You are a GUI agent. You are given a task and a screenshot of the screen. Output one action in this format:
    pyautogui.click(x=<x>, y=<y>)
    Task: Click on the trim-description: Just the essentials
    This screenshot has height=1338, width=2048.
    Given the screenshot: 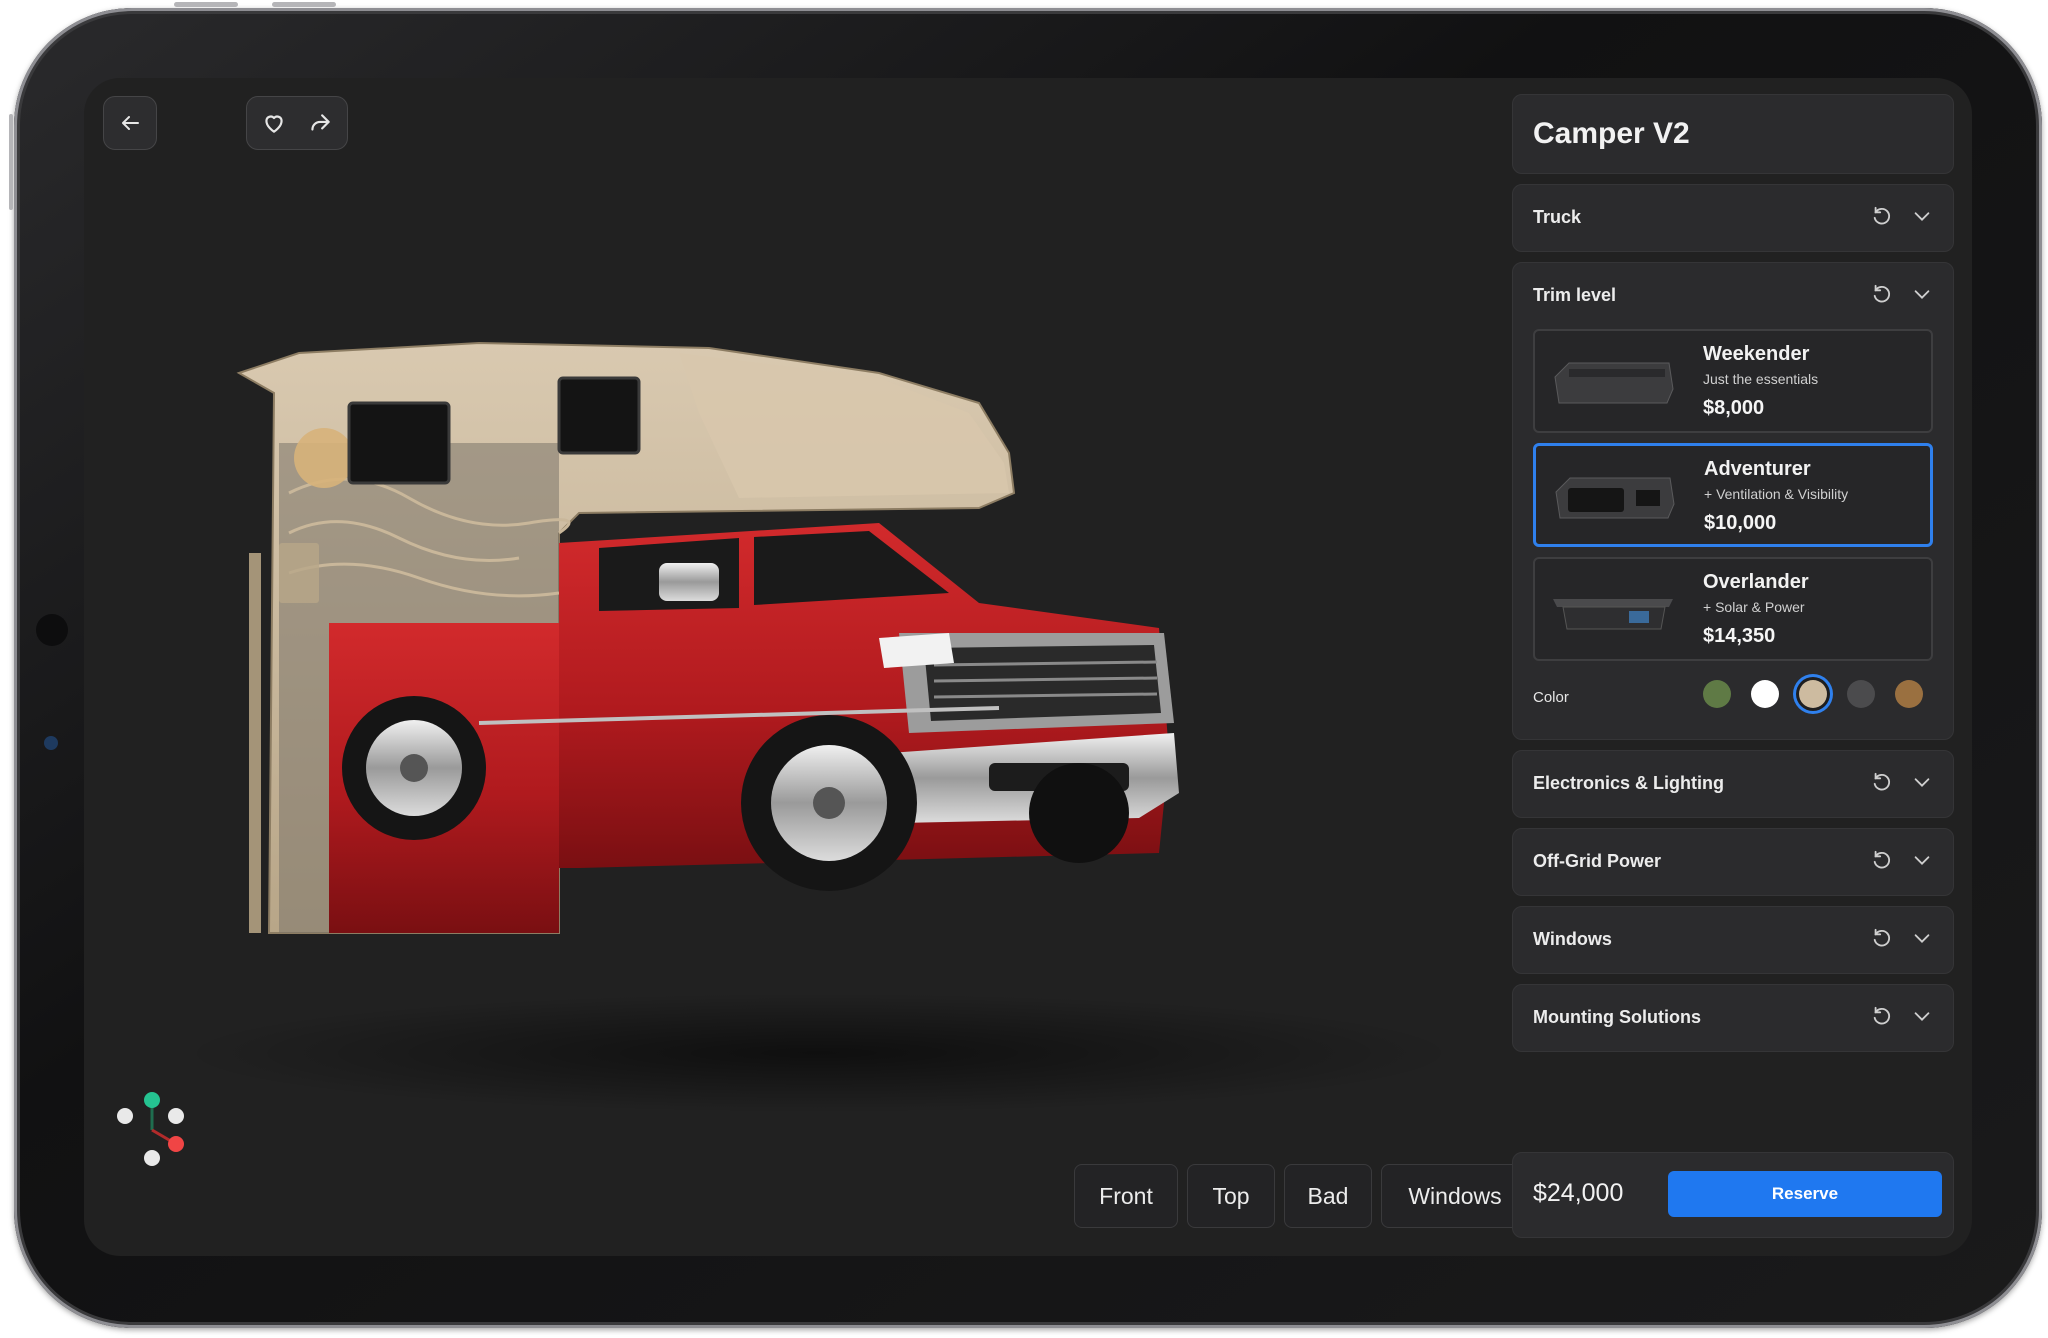 What is the action you would take?
    pyautogui.click(x=1761, y=379)
    